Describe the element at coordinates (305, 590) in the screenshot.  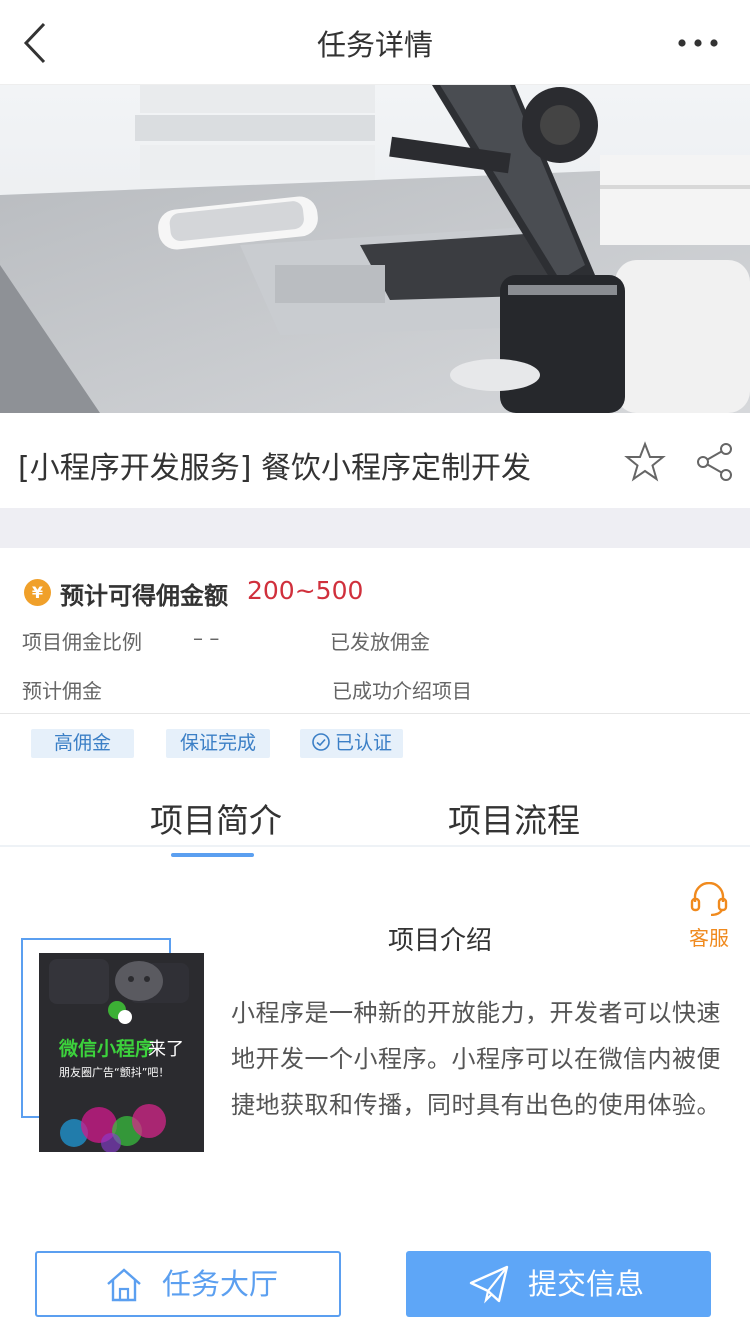
I see `commission-value: 200~500` at that location.